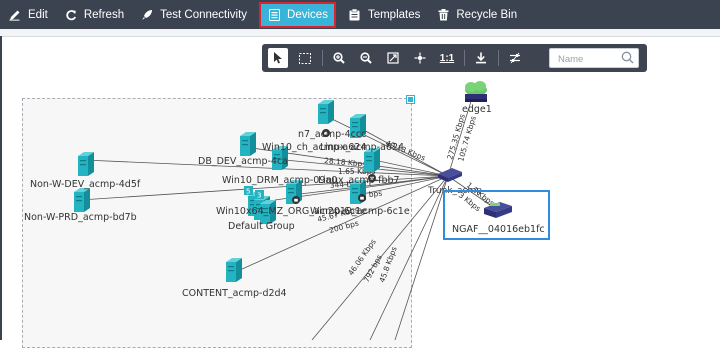 This screenshot has height=348, width=720. Describe the element at coordinates (332, 134) in the screenshot. I see `node-label-n7: n7_acmp-4ccc` at that location.